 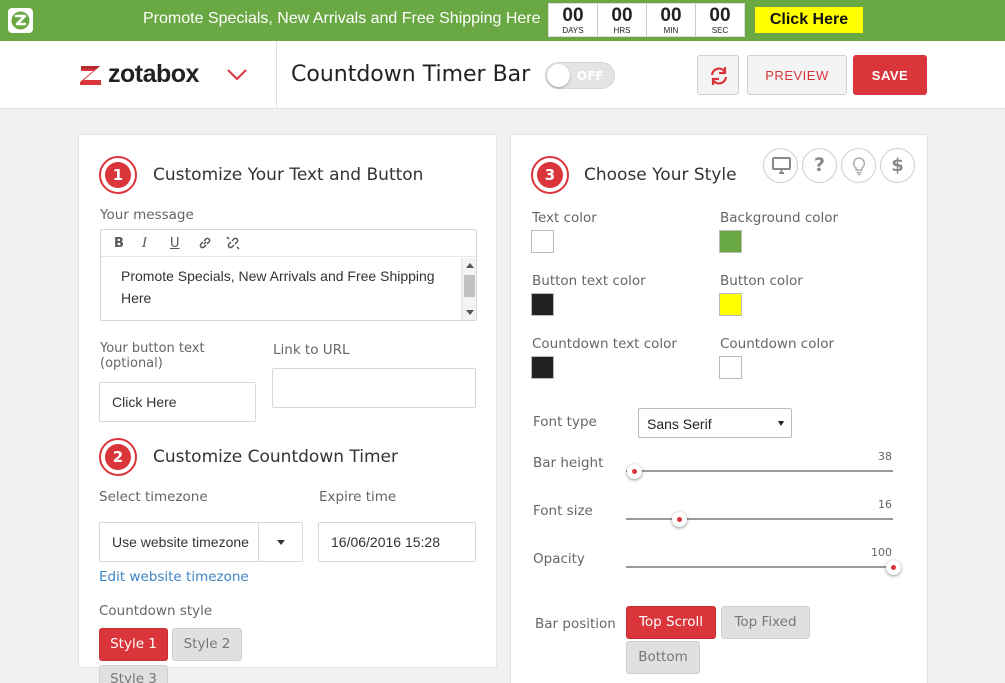 I want to click on timezone-select: Use website timezone, so click(x=201, y=542).